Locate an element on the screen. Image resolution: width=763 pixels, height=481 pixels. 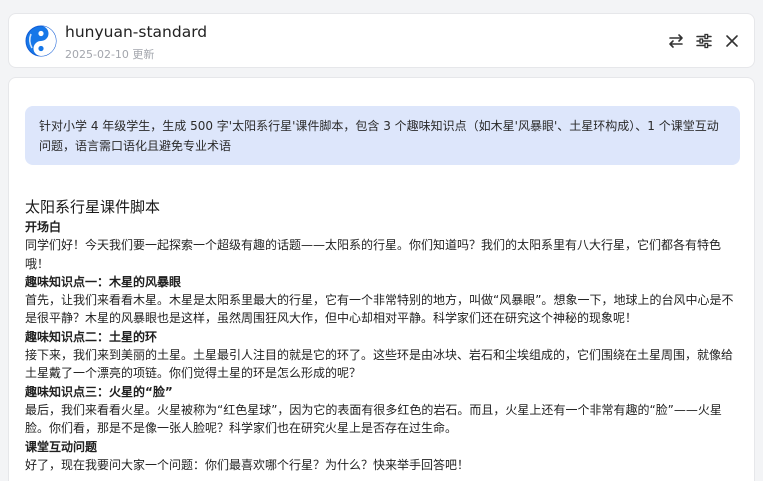
fact1-heading: 趣味知识点一：木星的风暴眼 is located at coordinates (103, 281).